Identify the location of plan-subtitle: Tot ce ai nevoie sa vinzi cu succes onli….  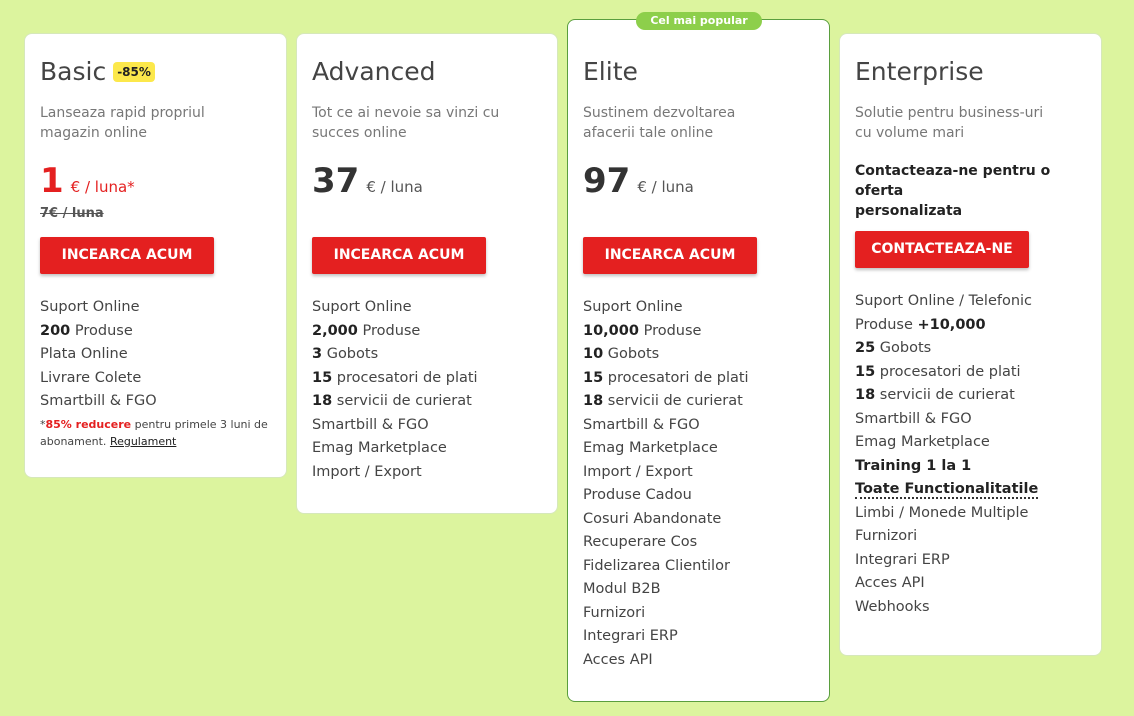
(427, 123).